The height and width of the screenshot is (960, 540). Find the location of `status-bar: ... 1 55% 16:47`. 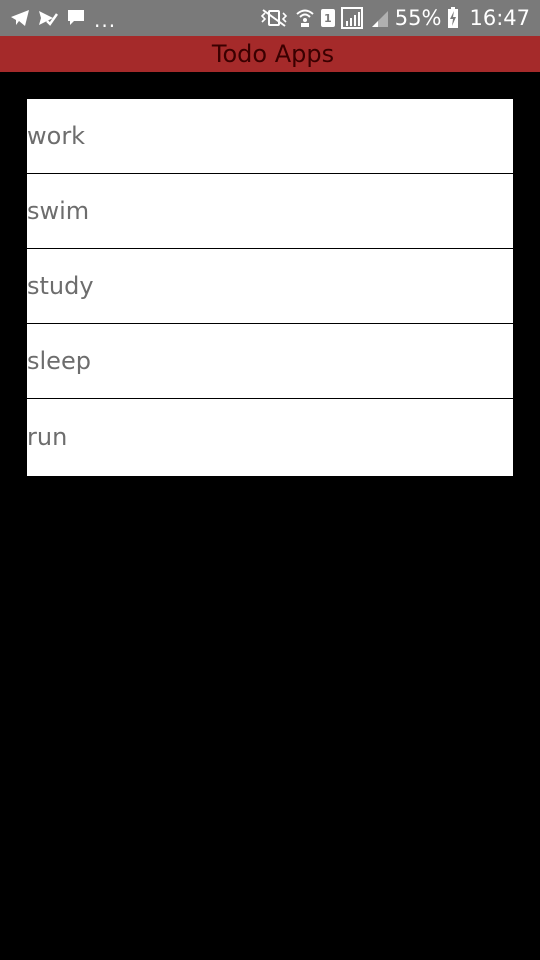

status-bar: ... 1 55% 16:47 is located at coordinates (270, 18).